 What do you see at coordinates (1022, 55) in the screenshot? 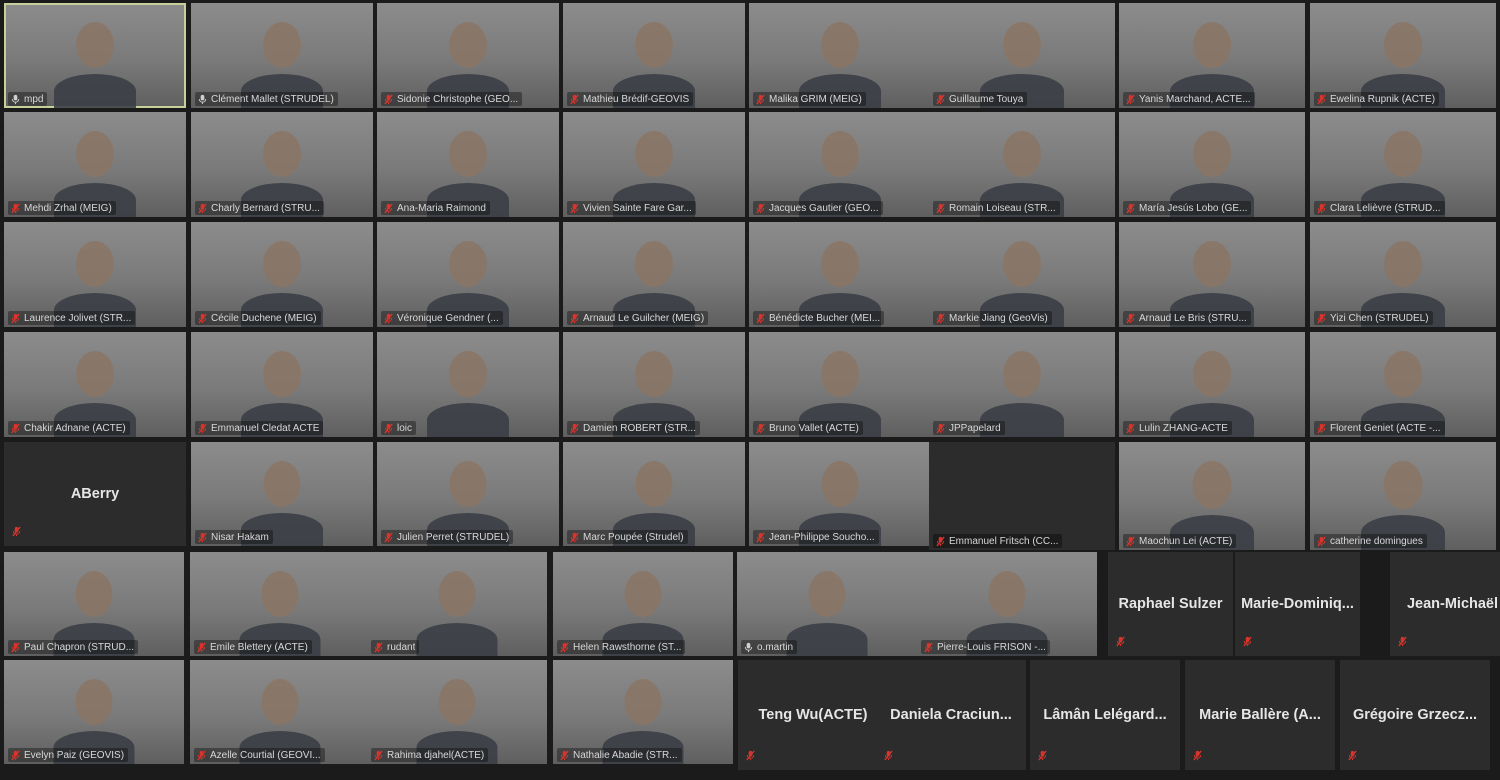
I see `participant-tile: Guillaume Touya` at bounding box center [1022, 55].